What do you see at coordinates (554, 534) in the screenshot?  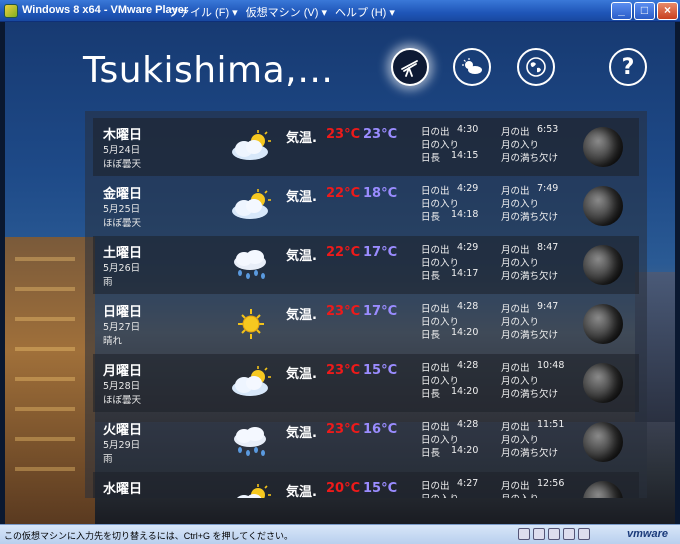 I see `sound-icon` at bounding box center [554, 534].